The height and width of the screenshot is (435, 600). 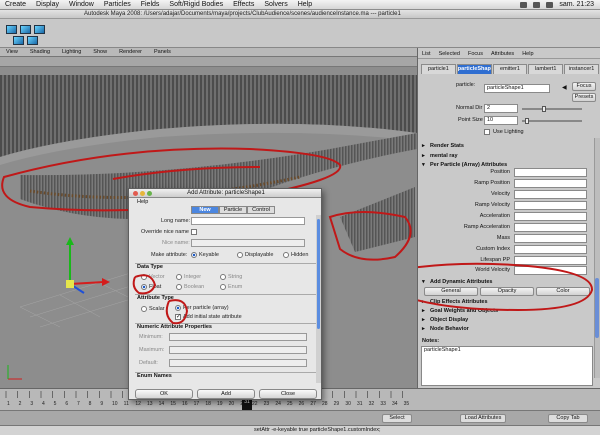 I want to click on timeline-tick-label: 19, so click(x=220, y=404).